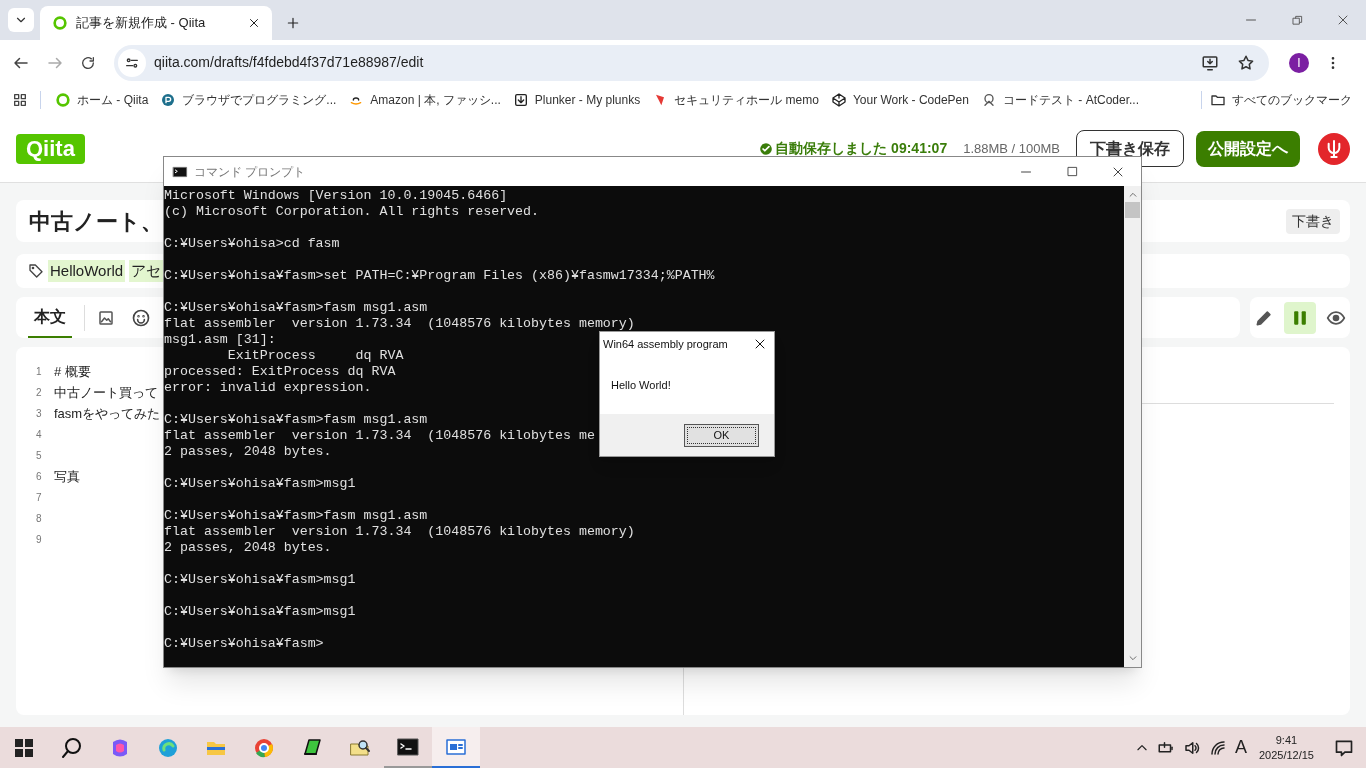 The height and width of the screenshot is (768, 1366). Describe the element at coordinates (106, 392) in the screenshot. I see `editor-line: 中古ノート買って` at that location.